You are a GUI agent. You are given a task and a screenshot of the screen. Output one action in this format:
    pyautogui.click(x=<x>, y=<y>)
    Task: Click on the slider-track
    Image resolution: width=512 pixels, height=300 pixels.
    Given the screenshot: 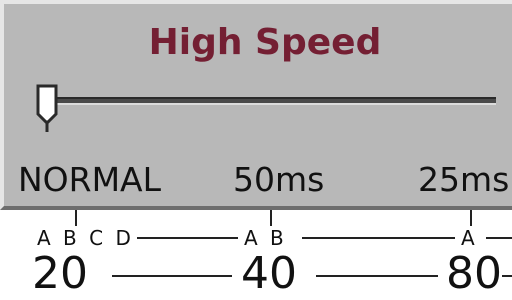 What is the action you would take?
    pyautogui.click(x=273, y=101)
    